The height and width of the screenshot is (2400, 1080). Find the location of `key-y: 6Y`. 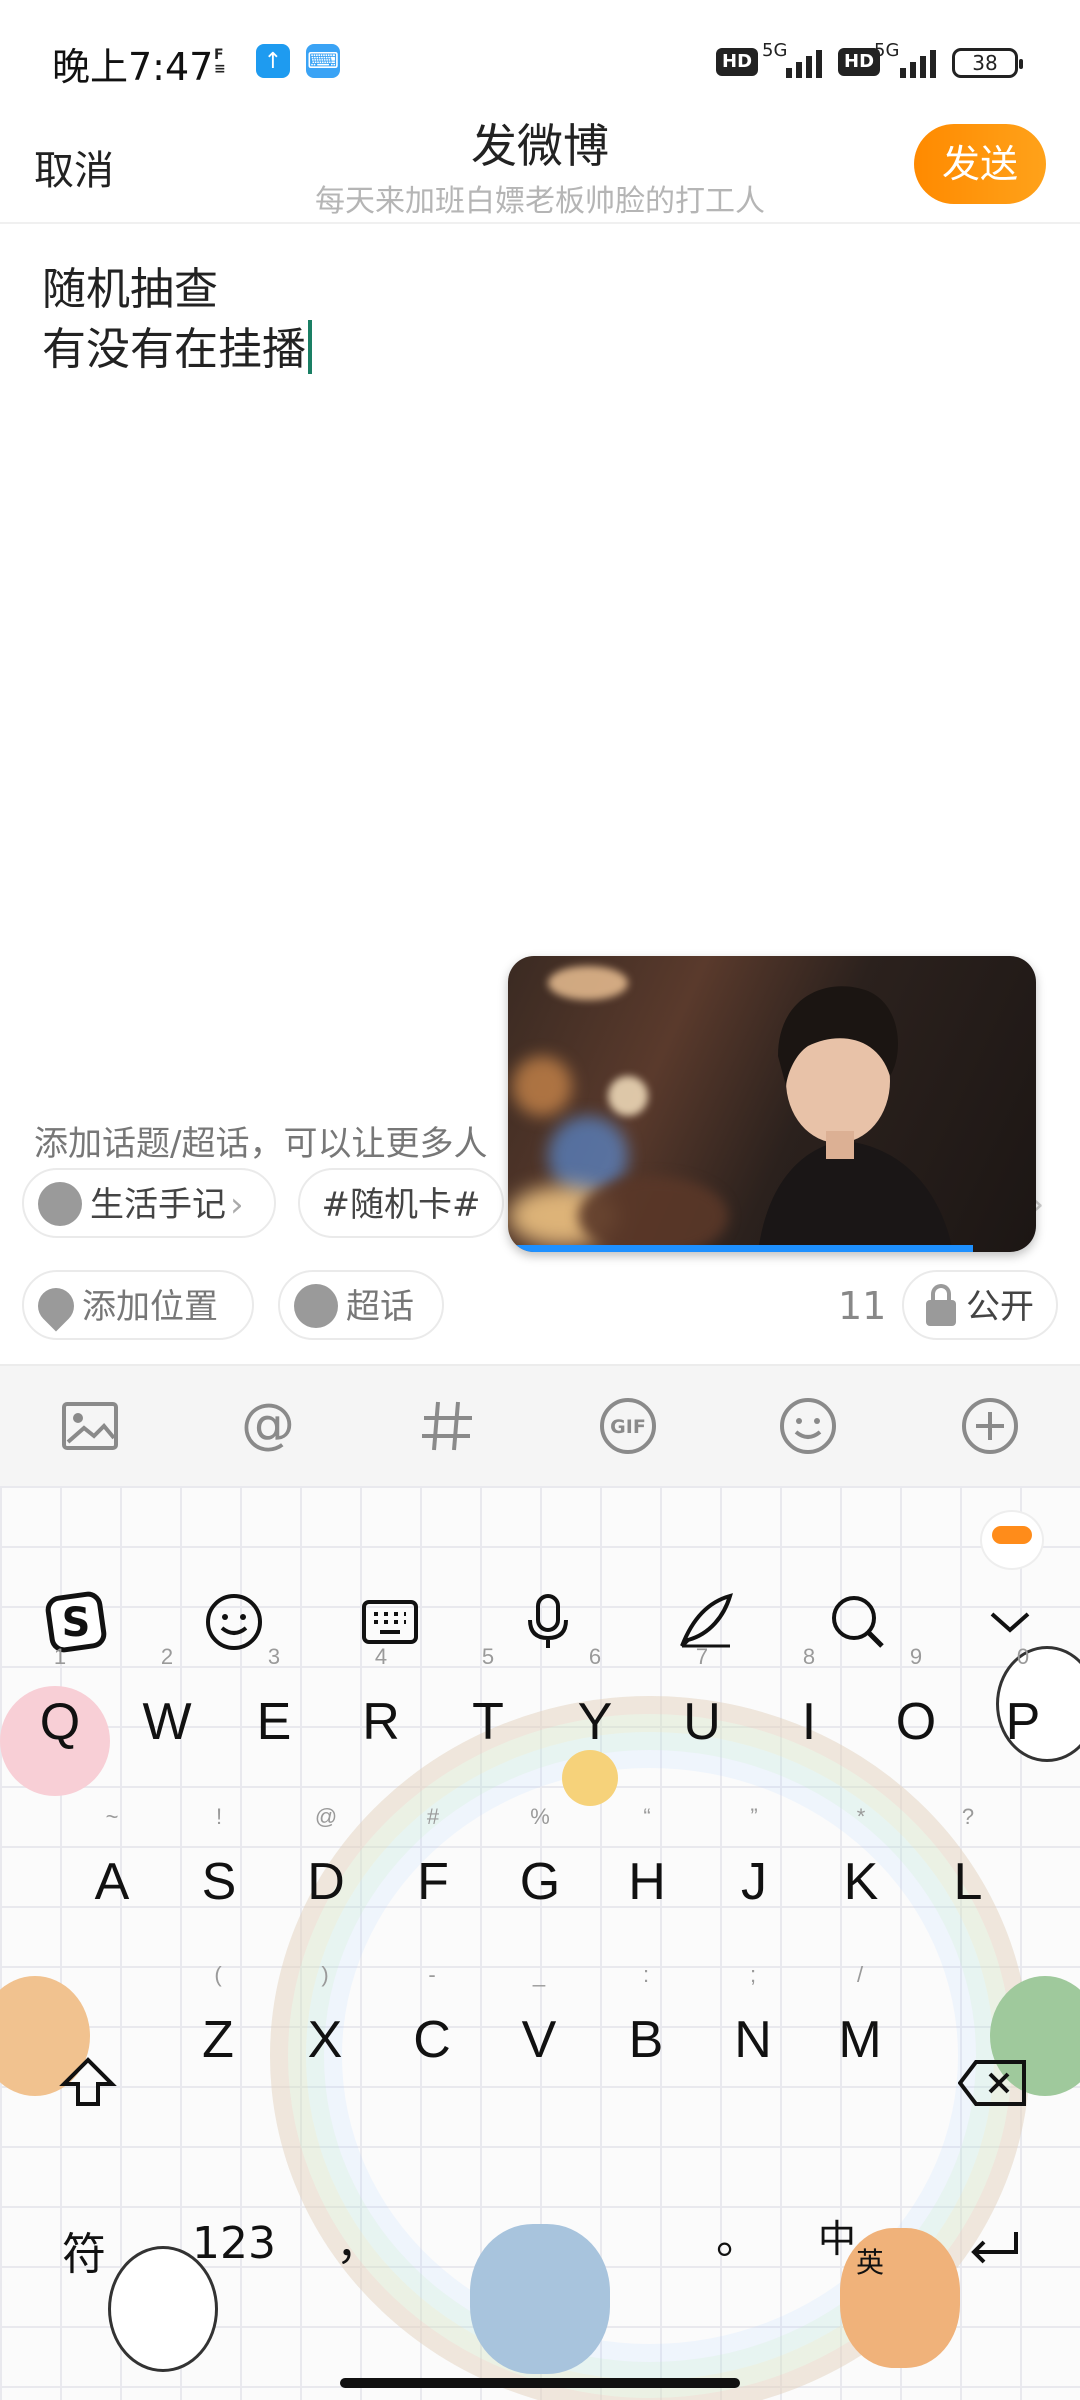

key-y: 6Y is located at coordinates (595, 1708).